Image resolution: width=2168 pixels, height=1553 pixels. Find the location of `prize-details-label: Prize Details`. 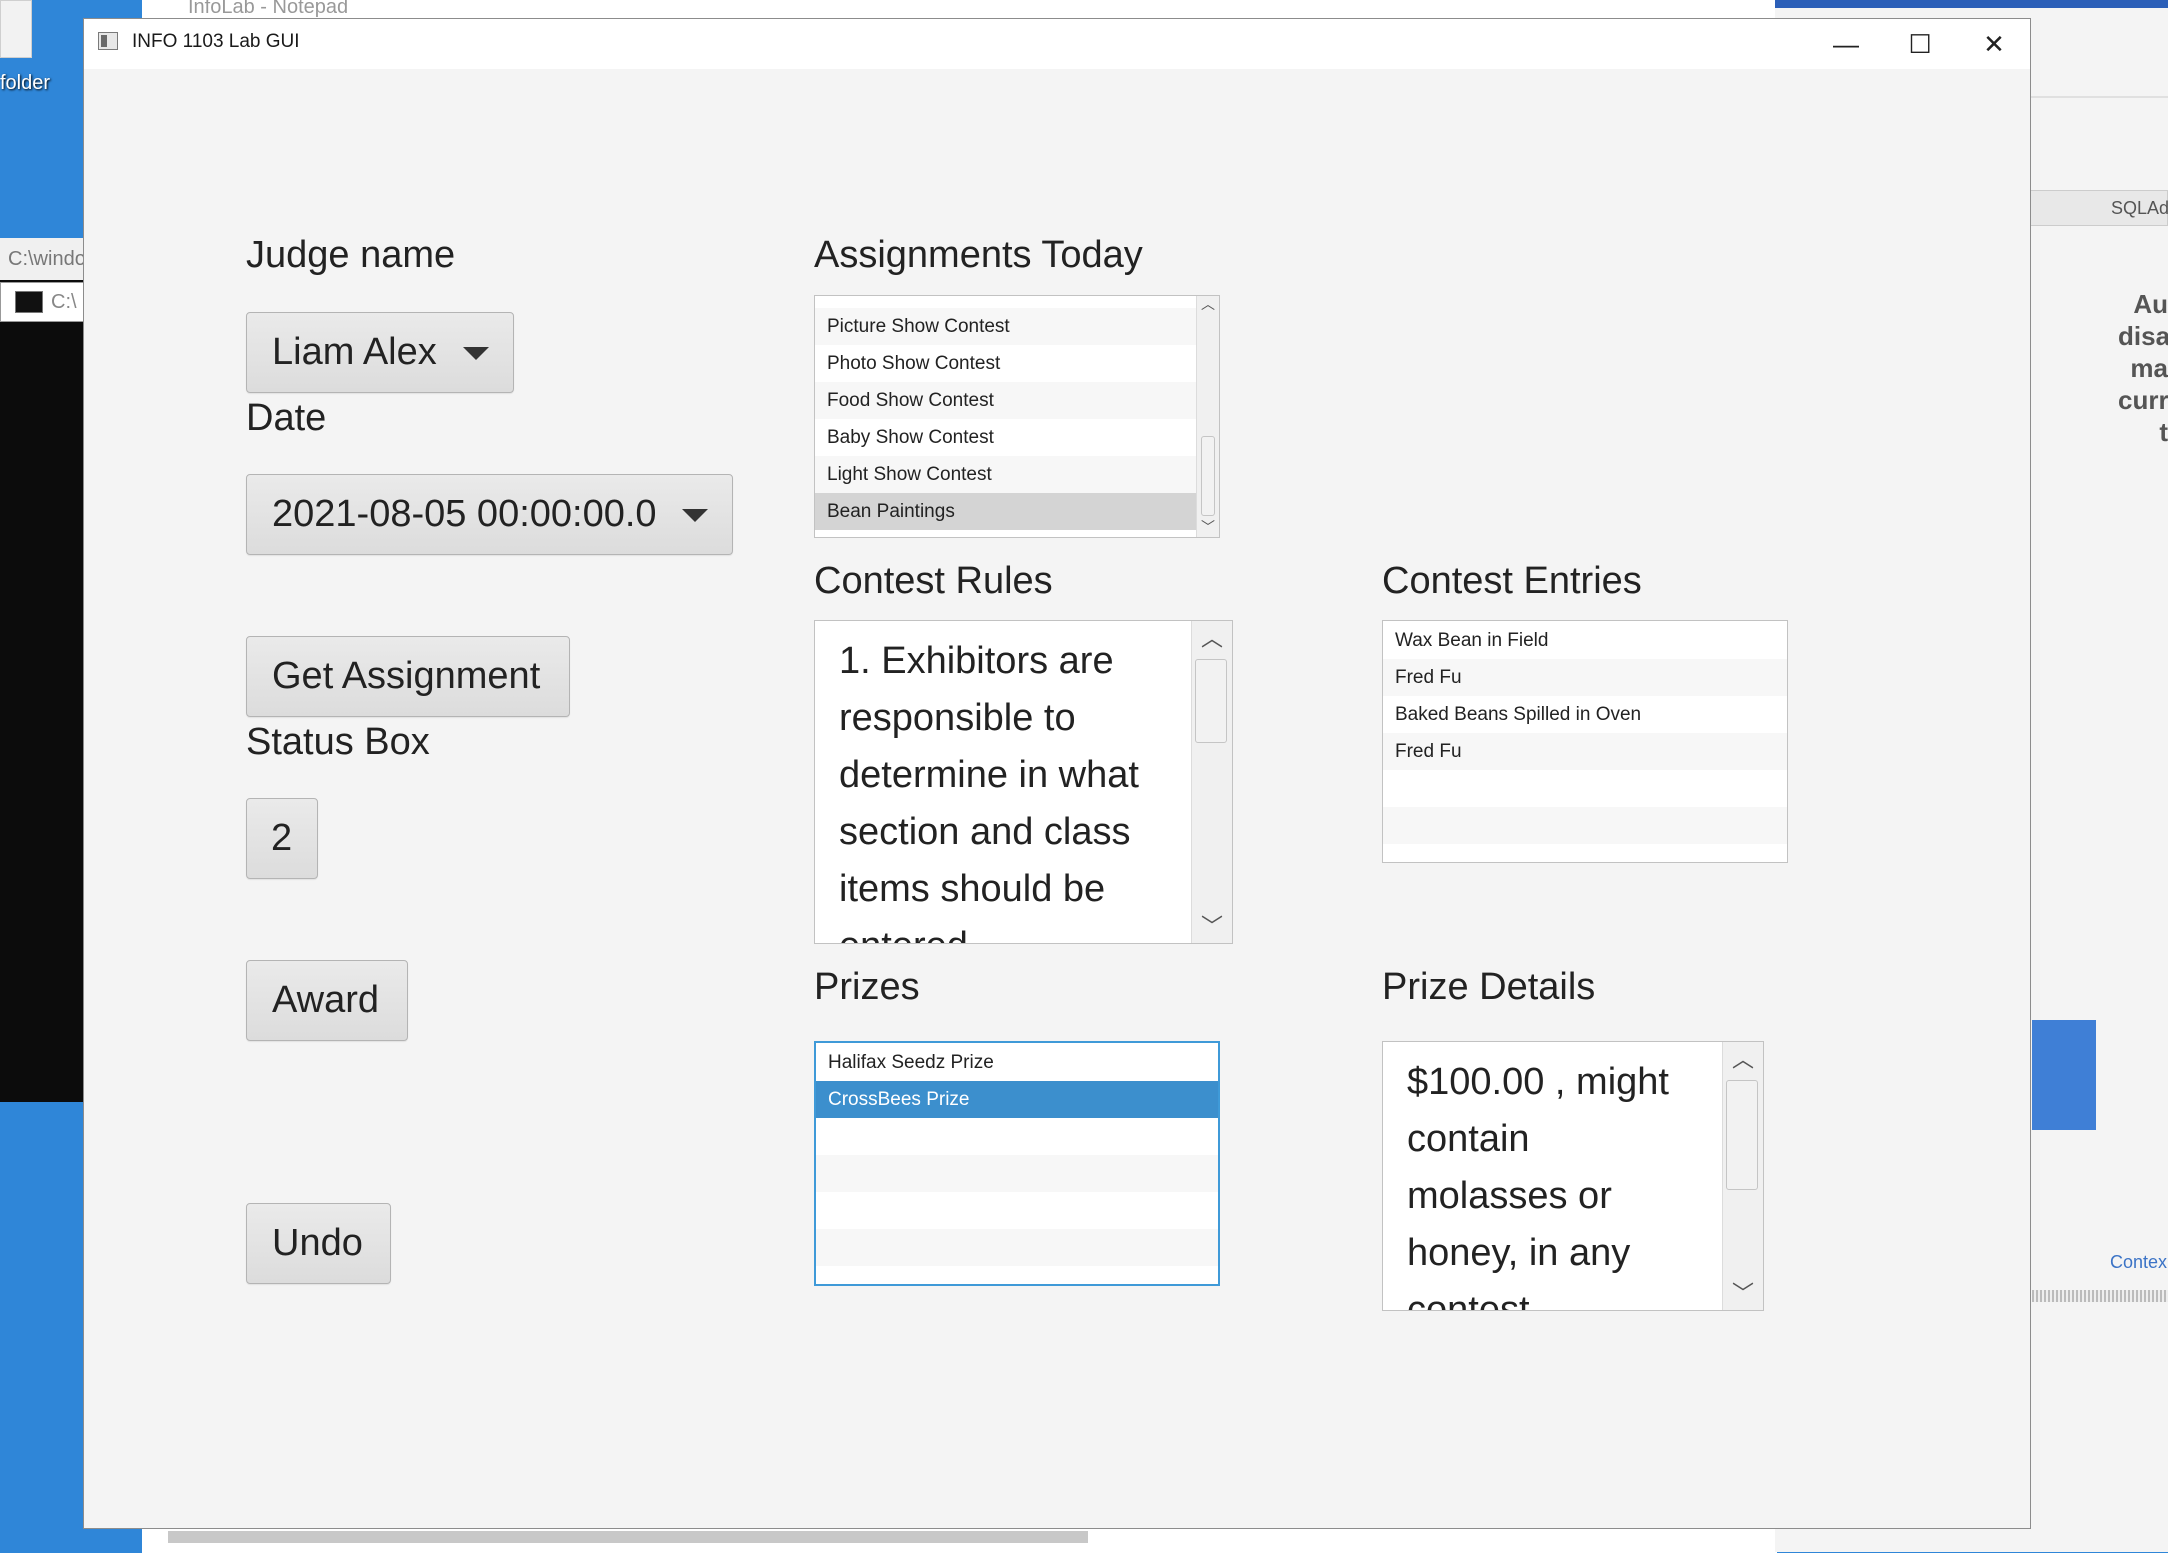

prize-details-label: Prize Details is located at coordinates (1489, 987).